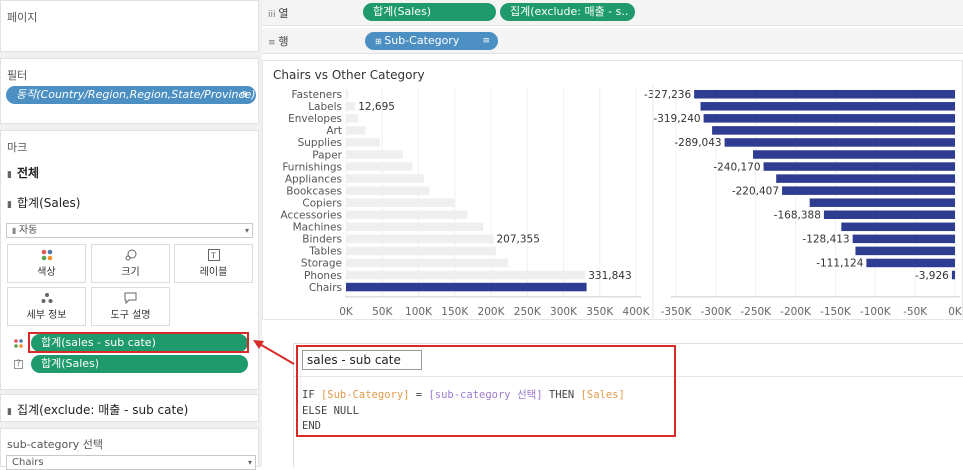 This screenshot has width=963, height=470. I want to click on data-label-left: 331,843, so click(609, 276).